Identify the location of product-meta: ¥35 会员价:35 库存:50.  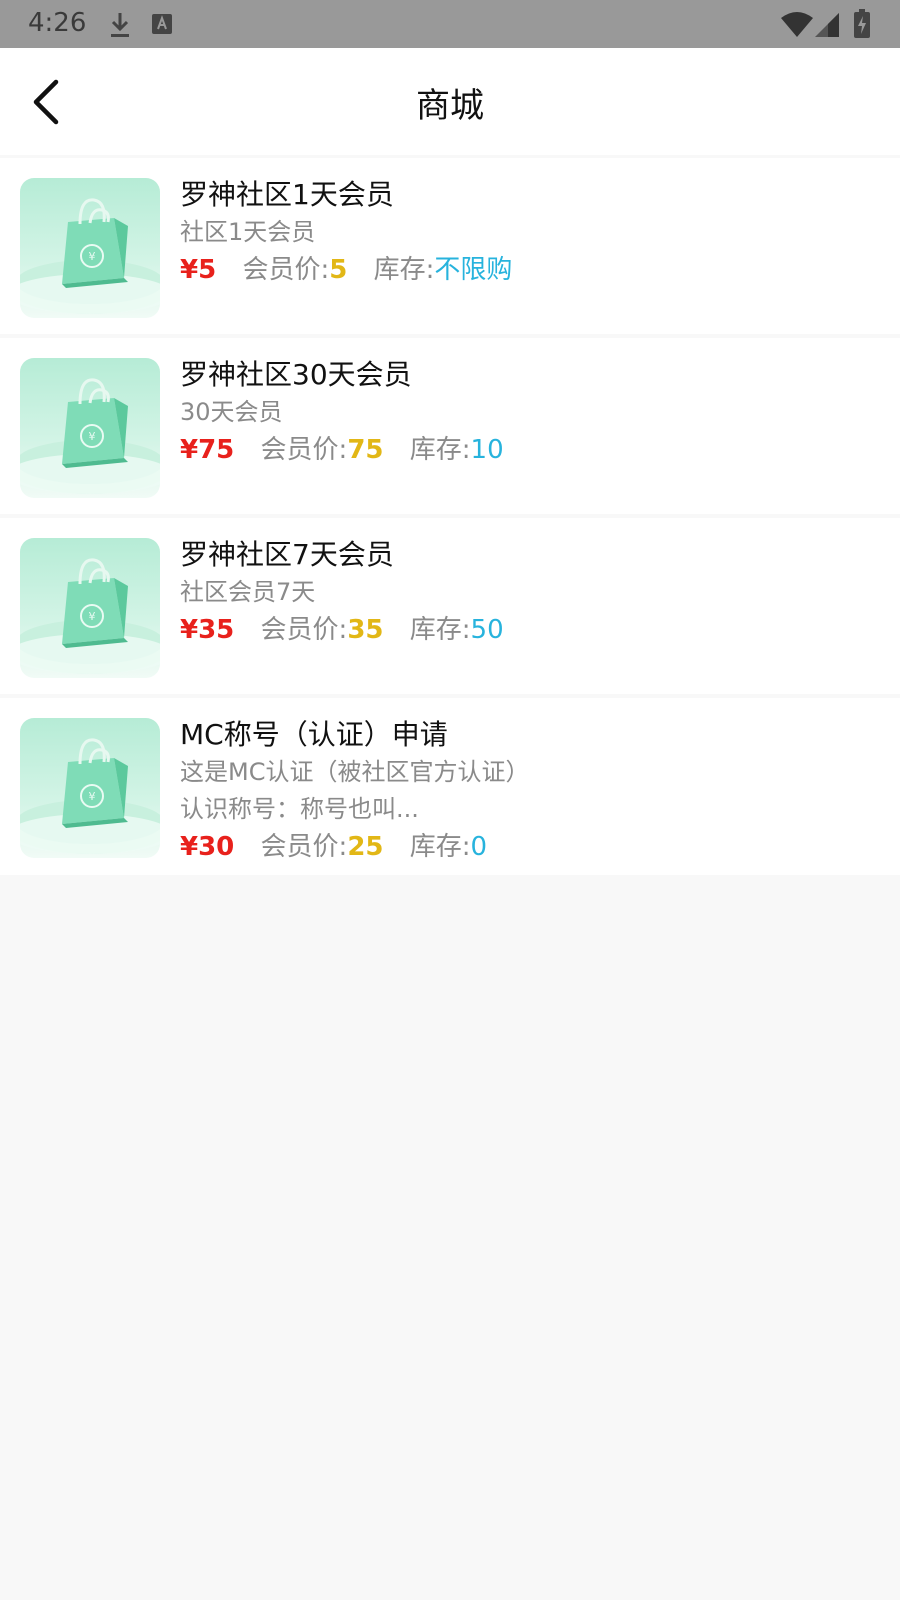
(530, 630).